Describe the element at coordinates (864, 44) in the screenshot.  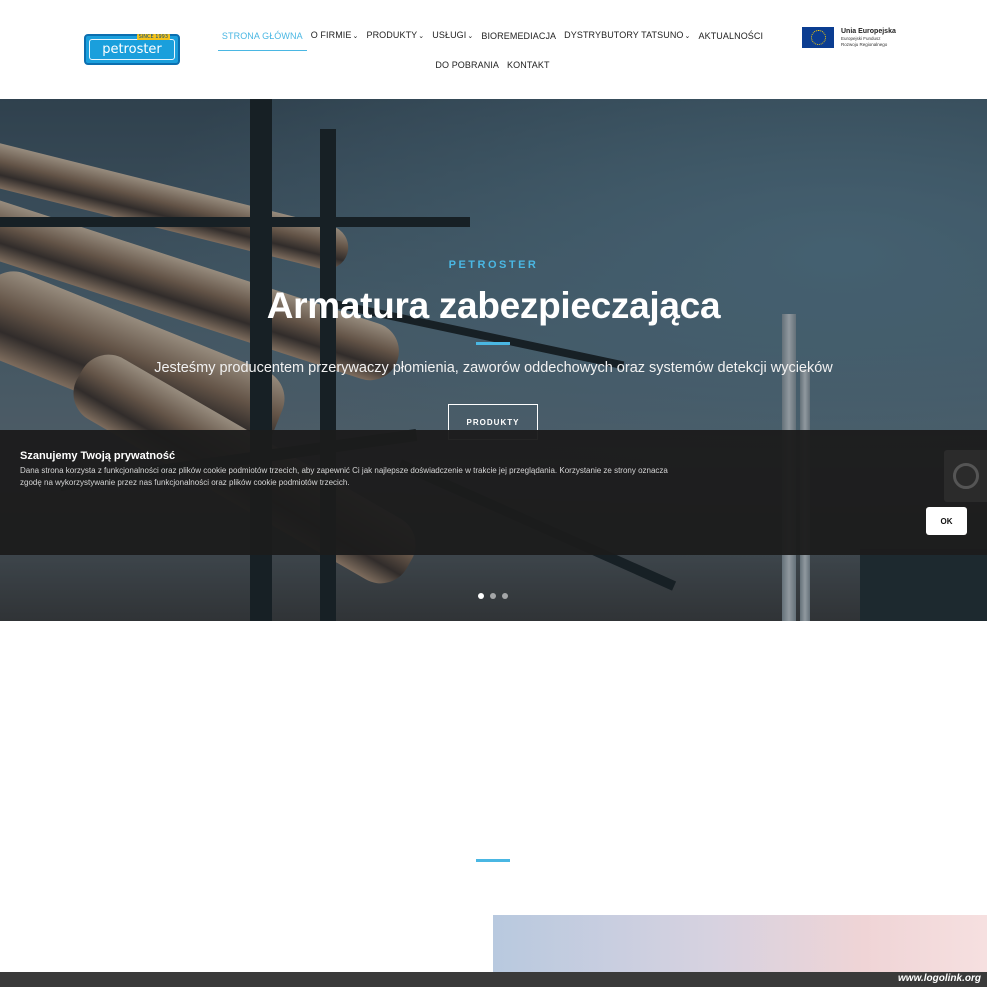
I see `eu-subtitle-line2: Rozwoju Regionalnego` at that location.